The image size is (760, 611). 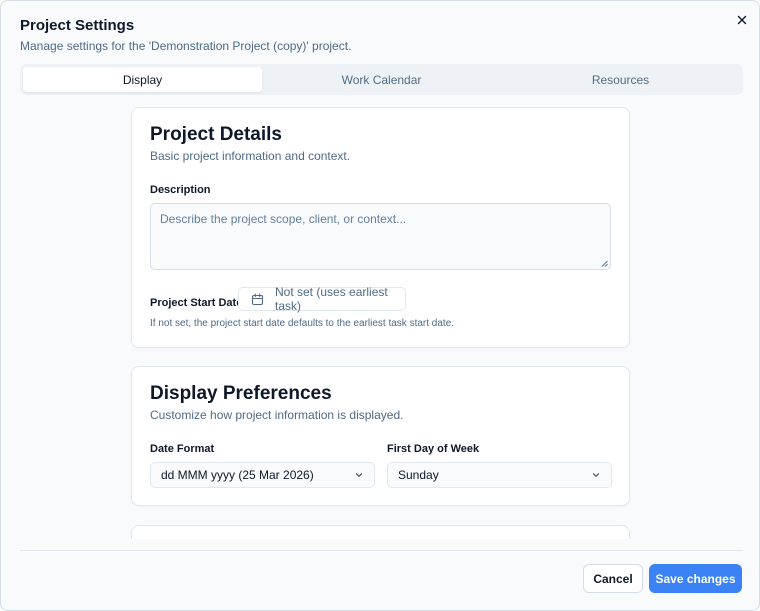 I want to click on footer-divider, so click(x=381, y=550).